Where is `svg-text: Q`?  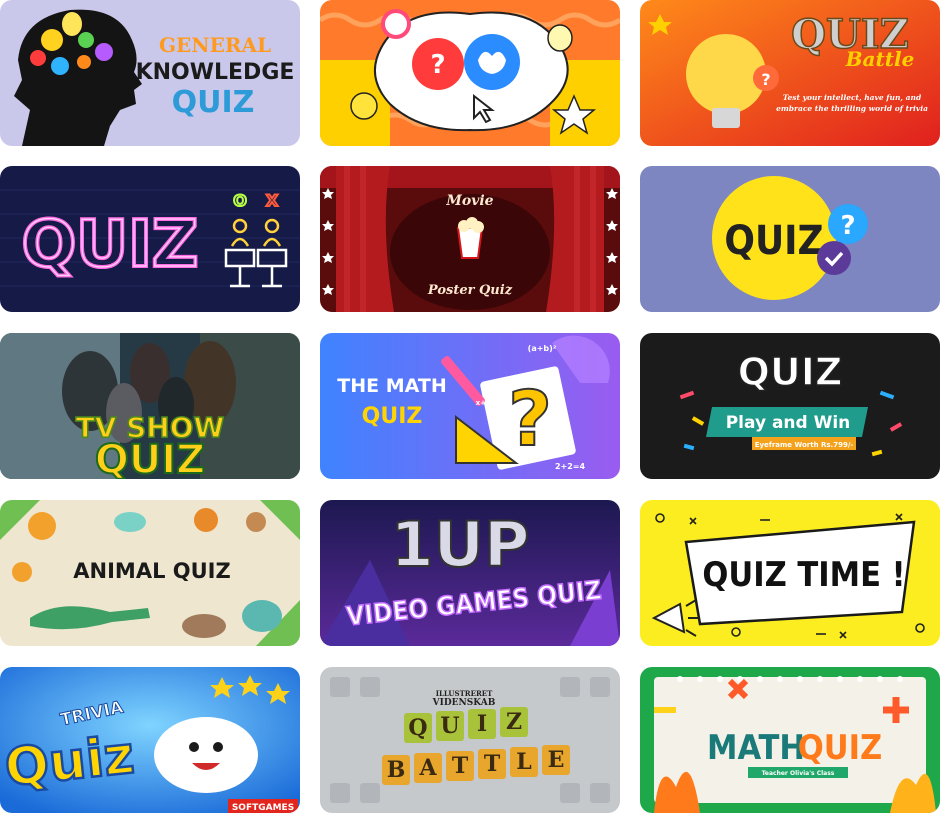
svg-text: Q is located at coordinates (417, 728).